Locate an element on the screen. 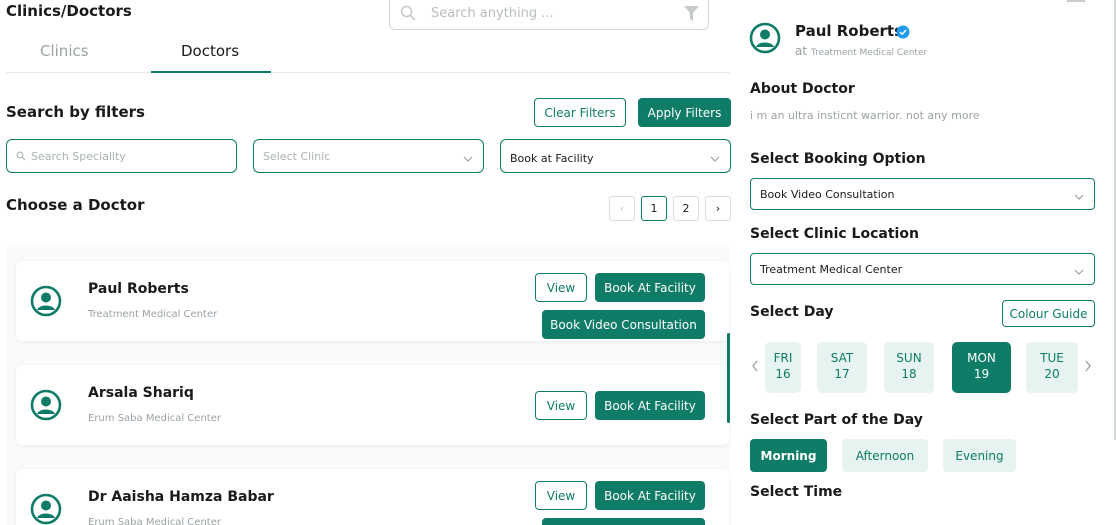  doctor-name: Arsala Shariq is located at coordinates (141, 393).